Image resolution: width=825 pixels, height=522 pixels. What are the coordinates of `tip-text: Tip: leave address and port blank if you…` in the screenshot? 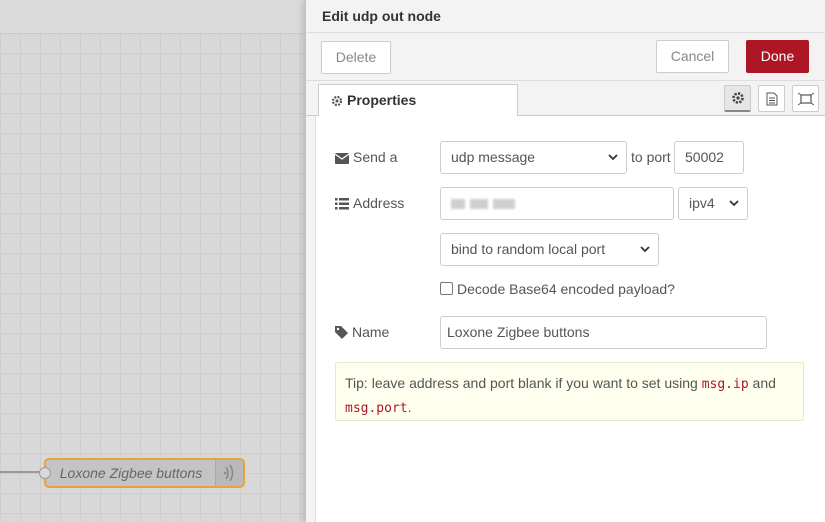 It's located at (521, 383).